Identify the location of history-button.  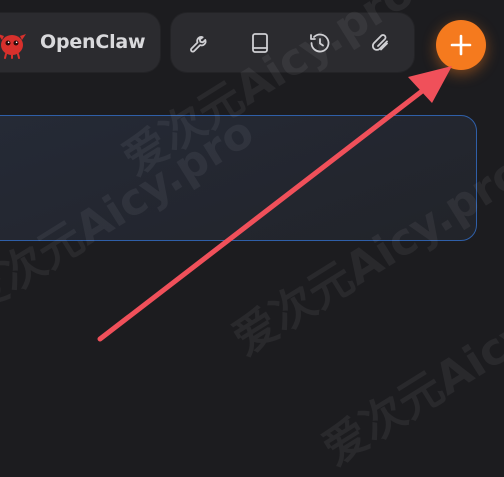
(320, 43).